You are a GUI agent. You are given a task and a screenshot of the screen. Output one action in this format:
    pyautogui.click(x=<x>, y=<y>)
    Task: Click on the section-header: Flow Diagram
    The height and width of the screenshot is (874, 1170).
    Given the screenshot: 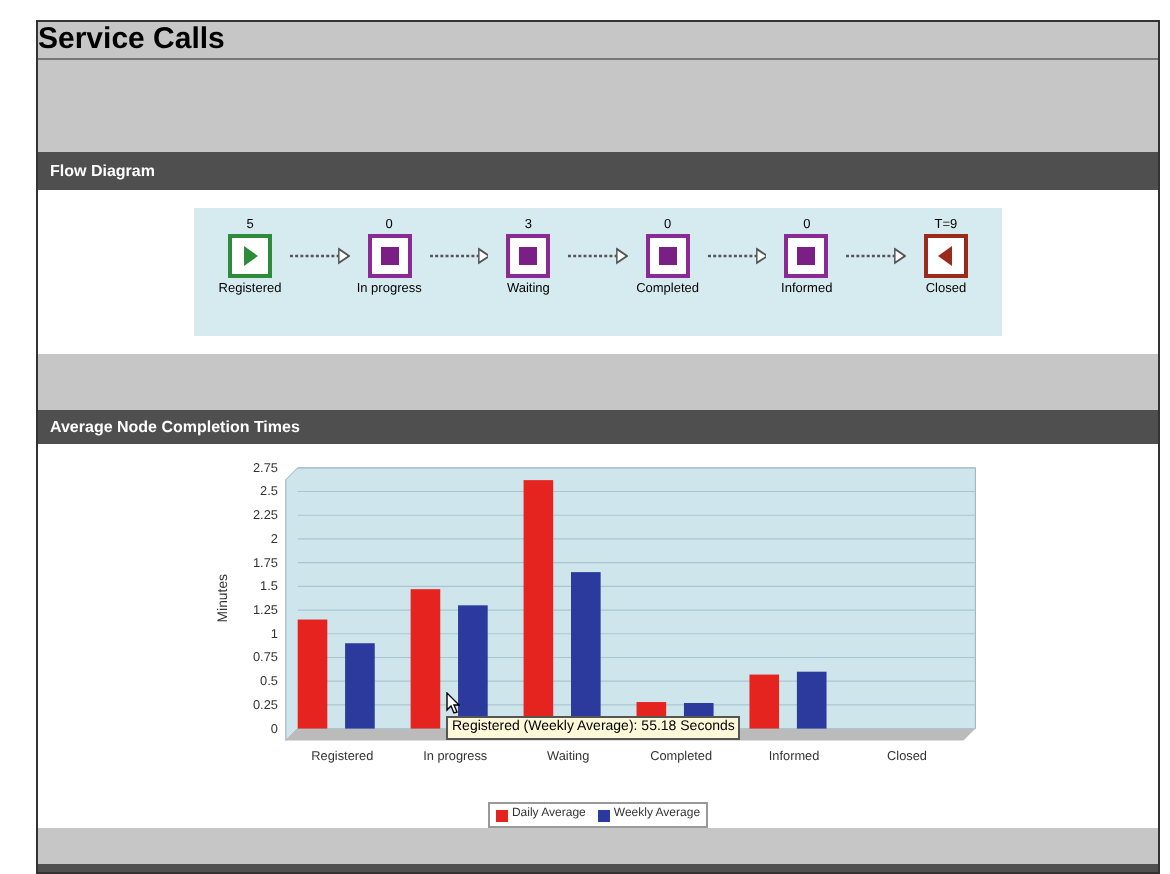 What is the action you would take?
    pyautogui.click(x=598, y=171)
    